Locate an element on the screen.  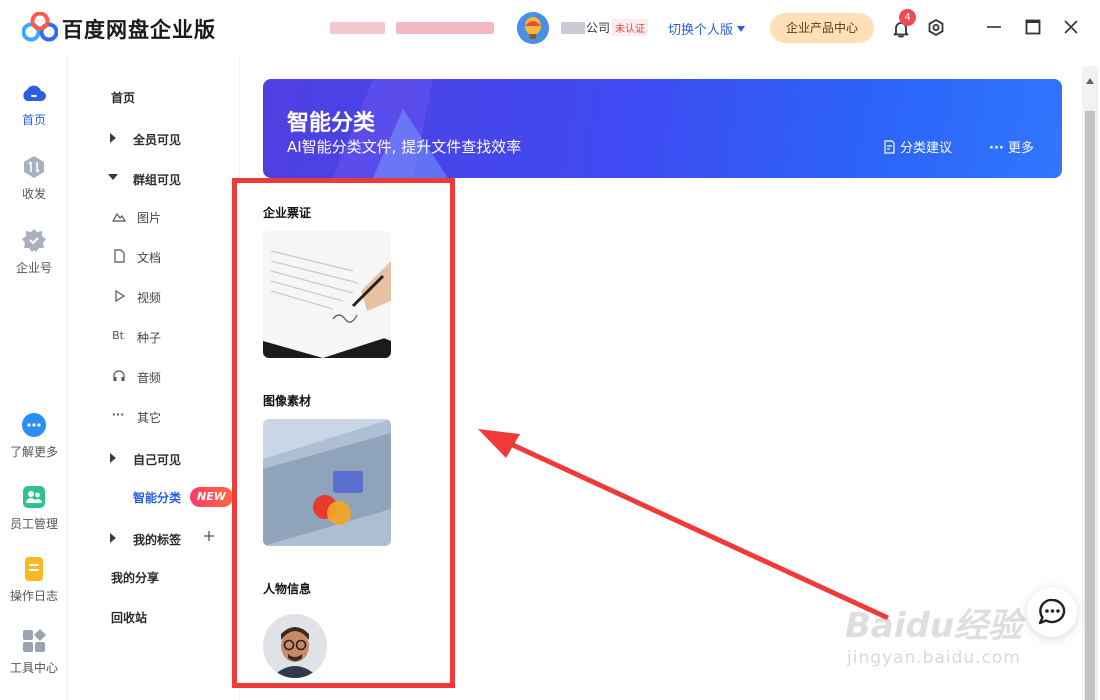
rail-item-enterprise: 企业号 is located at coordinates (34, 252).